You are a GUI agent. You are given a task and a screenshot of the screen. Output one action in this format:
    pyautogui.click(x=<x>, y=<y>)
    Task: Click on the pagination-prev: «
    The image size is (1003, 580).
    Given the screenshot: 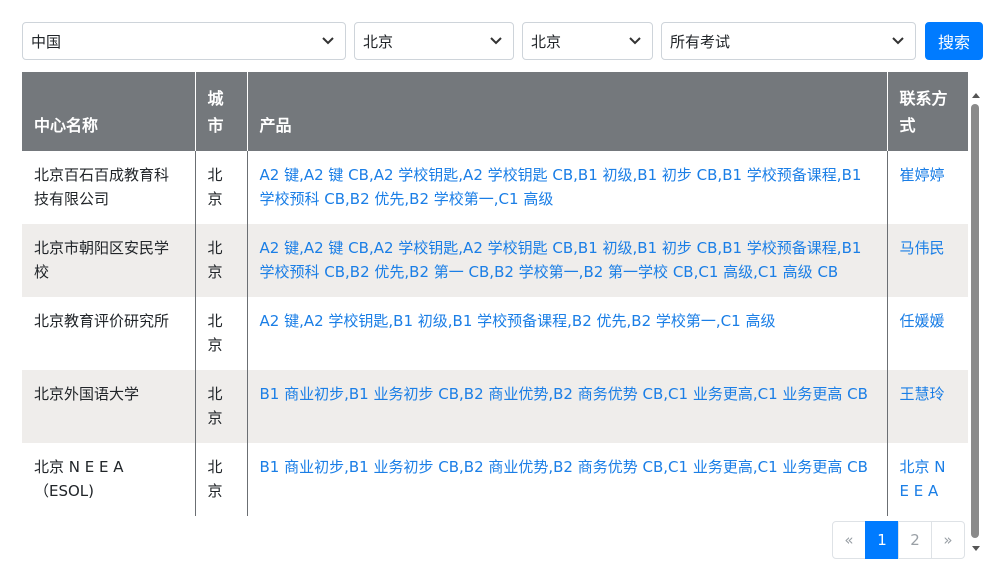 What is the action you would take?
    pyautogui.click(x=849, y=540)
    